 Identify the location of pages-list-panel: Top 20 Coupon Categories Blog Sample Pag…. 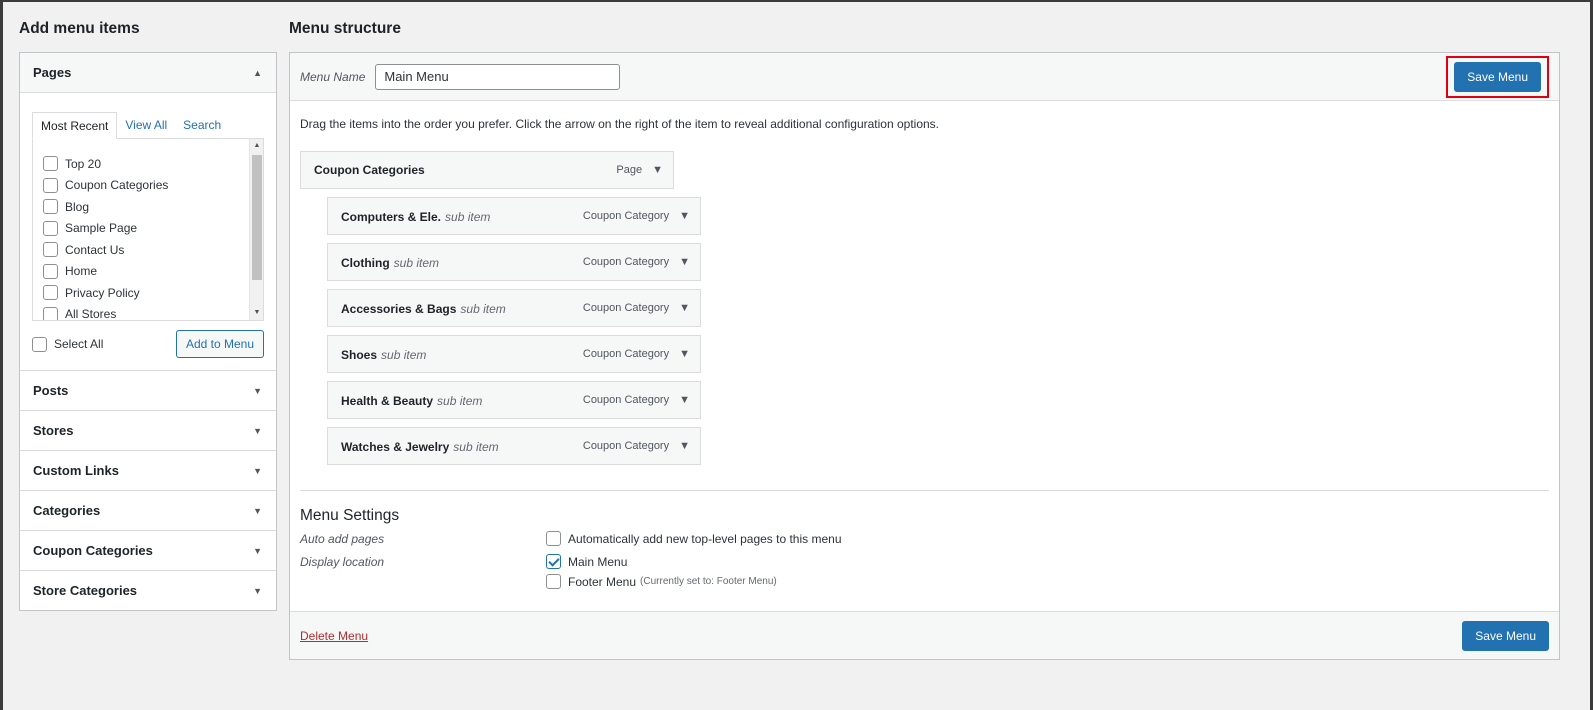
(148, 229).